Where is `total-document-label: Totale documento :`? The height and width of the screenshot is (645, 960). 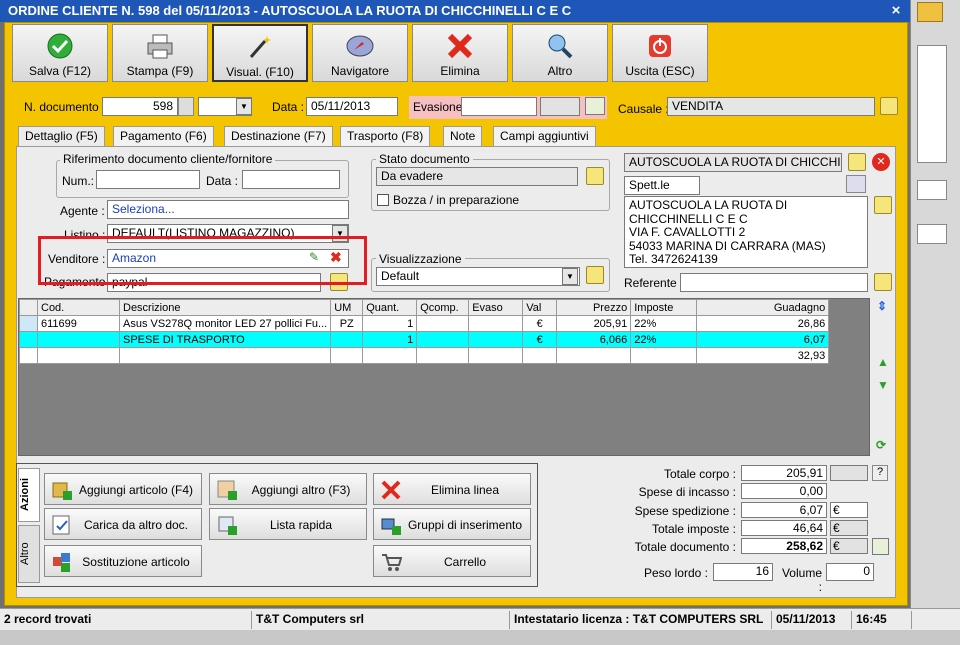 total-document-label: Totale documento : is located at coordinates (685, 547).